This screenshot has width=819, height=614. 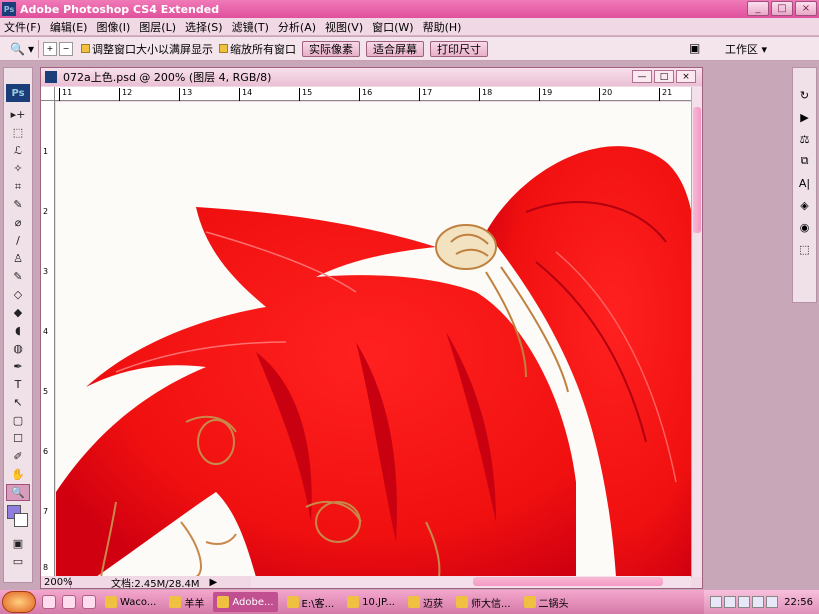 What do you see at coordinates (18, 294) in the screenshot?
I see `eraser-tool-icon: ◇` at bounding box center [18, 294].